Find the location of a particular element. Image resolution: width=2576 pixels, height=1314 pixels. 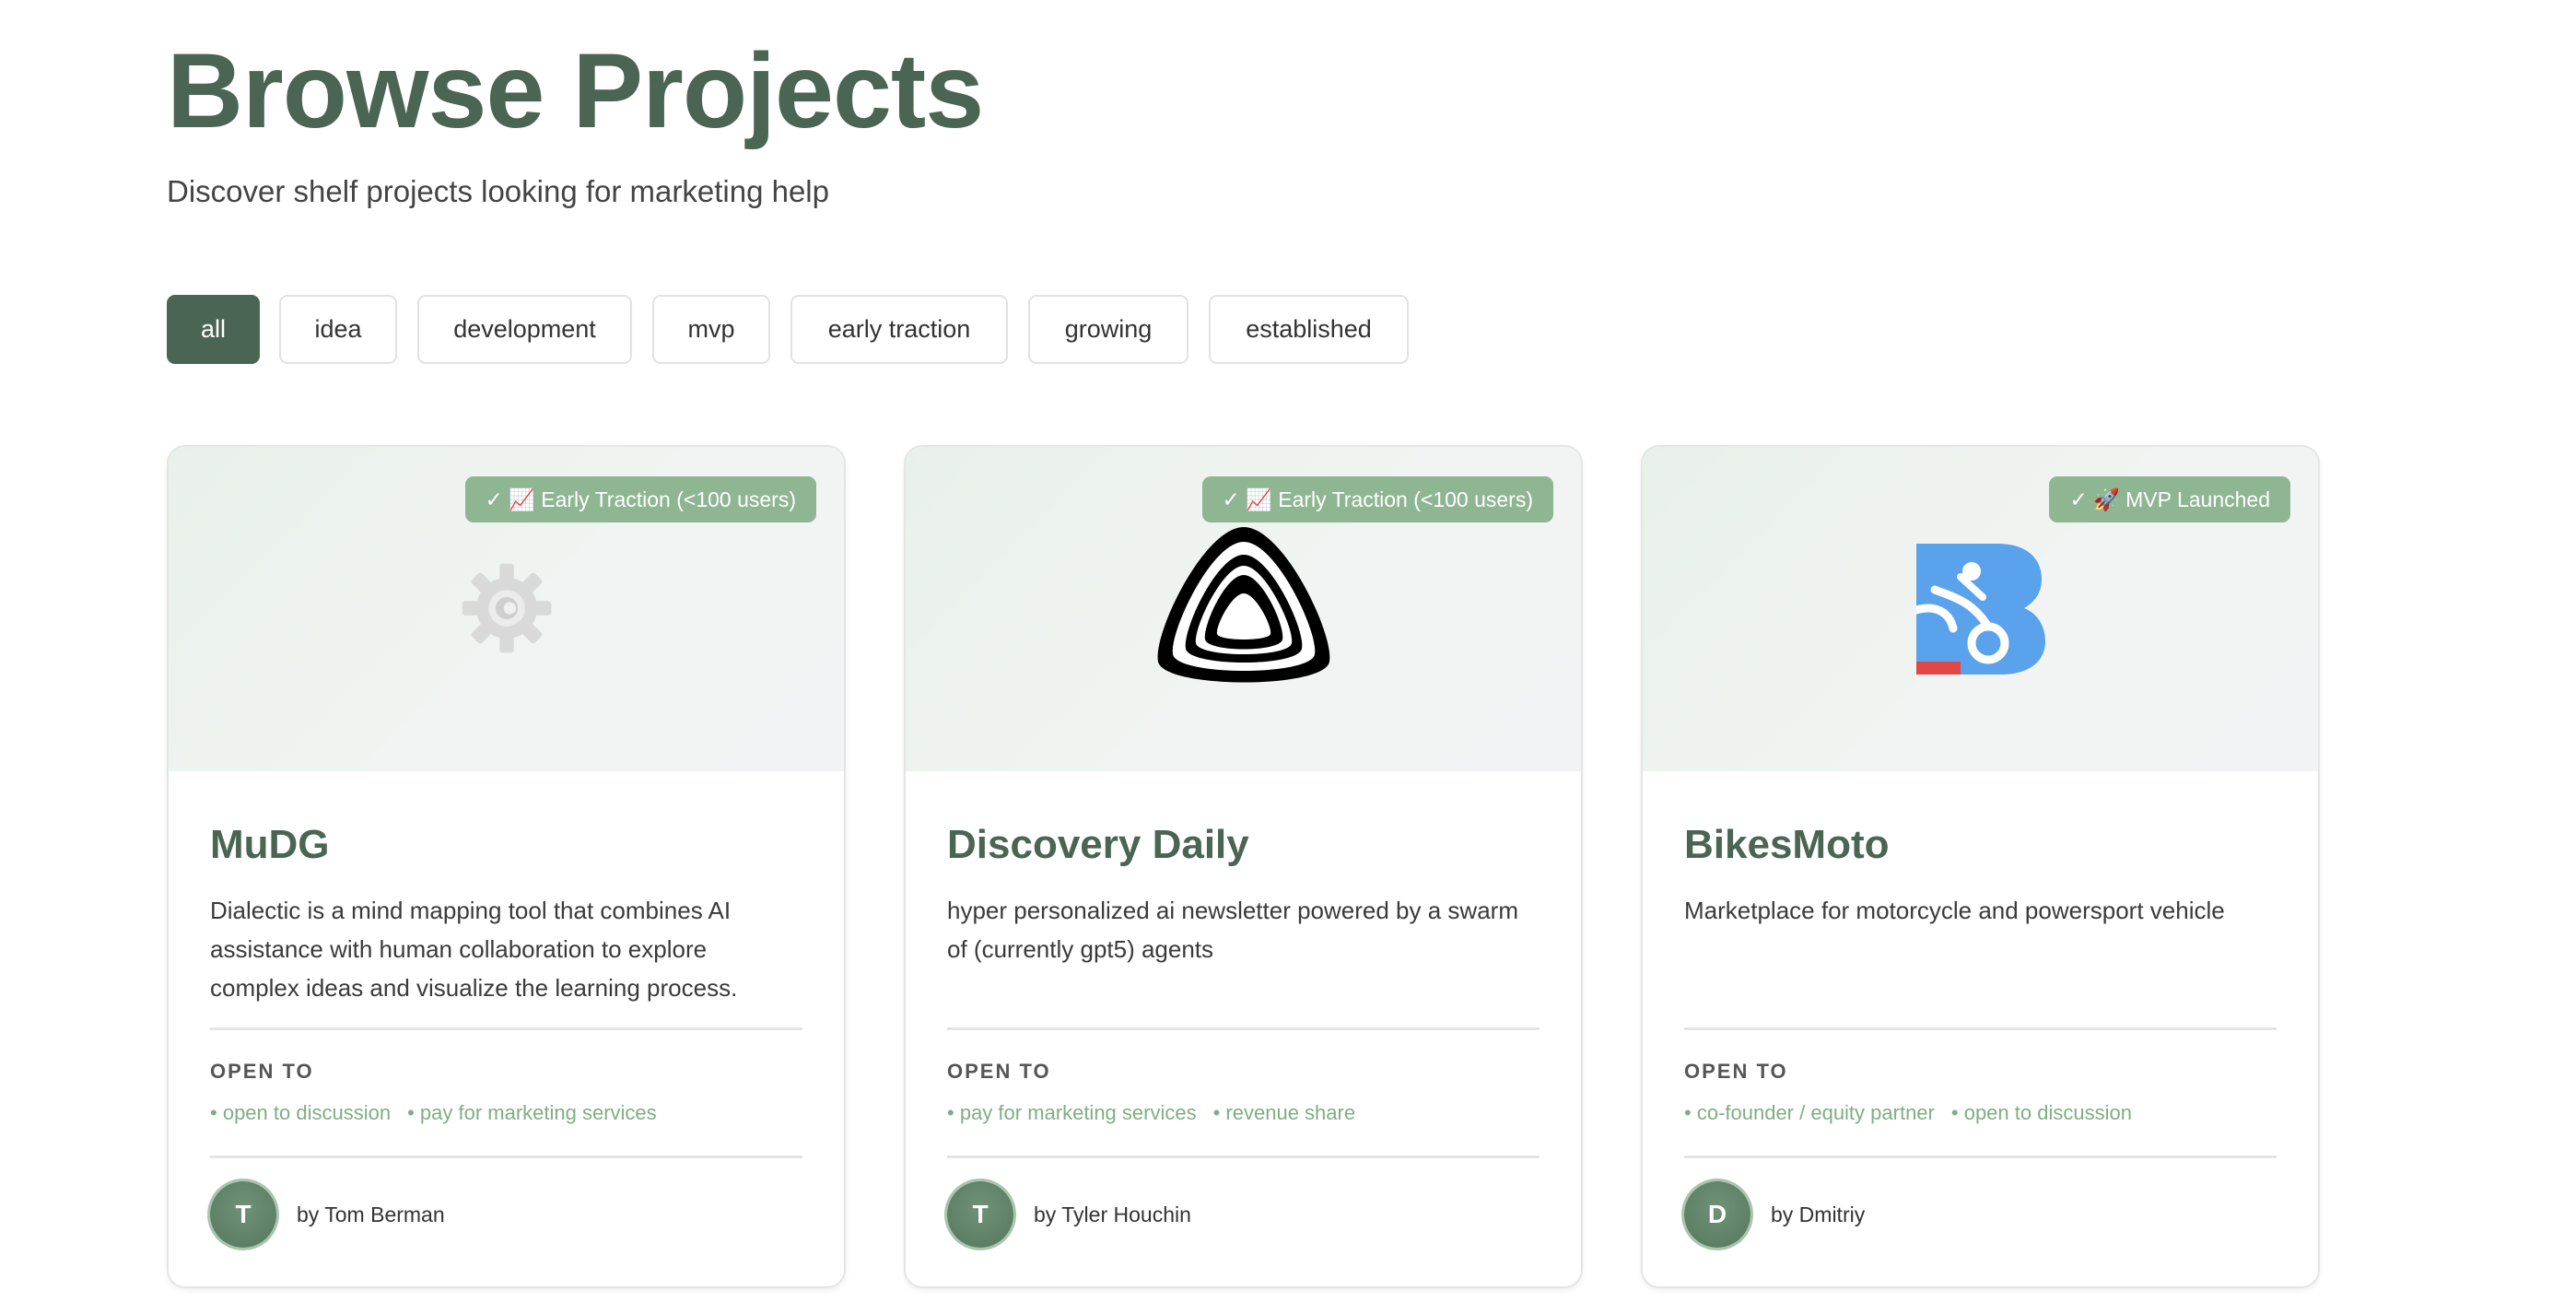

page-title: Browse Projects is located at coordinates (575, 91).